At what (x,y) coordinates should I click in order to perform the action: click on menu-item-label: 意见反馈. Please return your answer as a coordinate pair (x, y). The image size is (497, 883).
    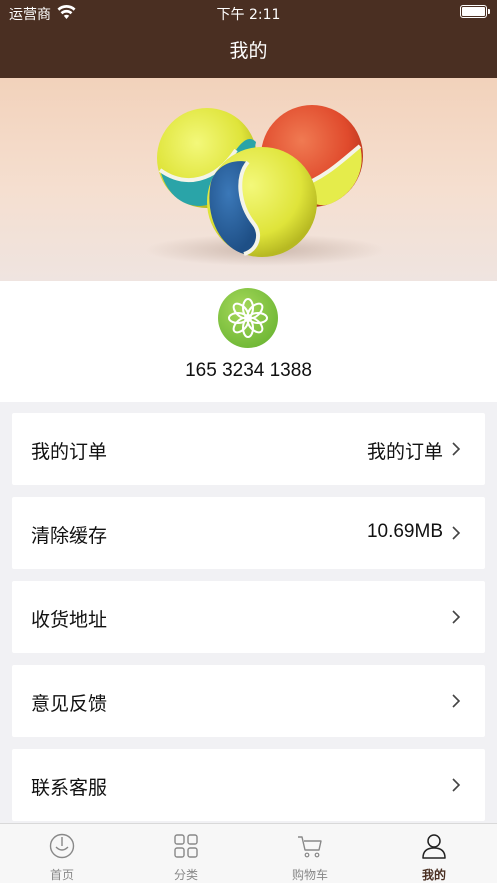
    Looking at the image, I should click on (69, 704).